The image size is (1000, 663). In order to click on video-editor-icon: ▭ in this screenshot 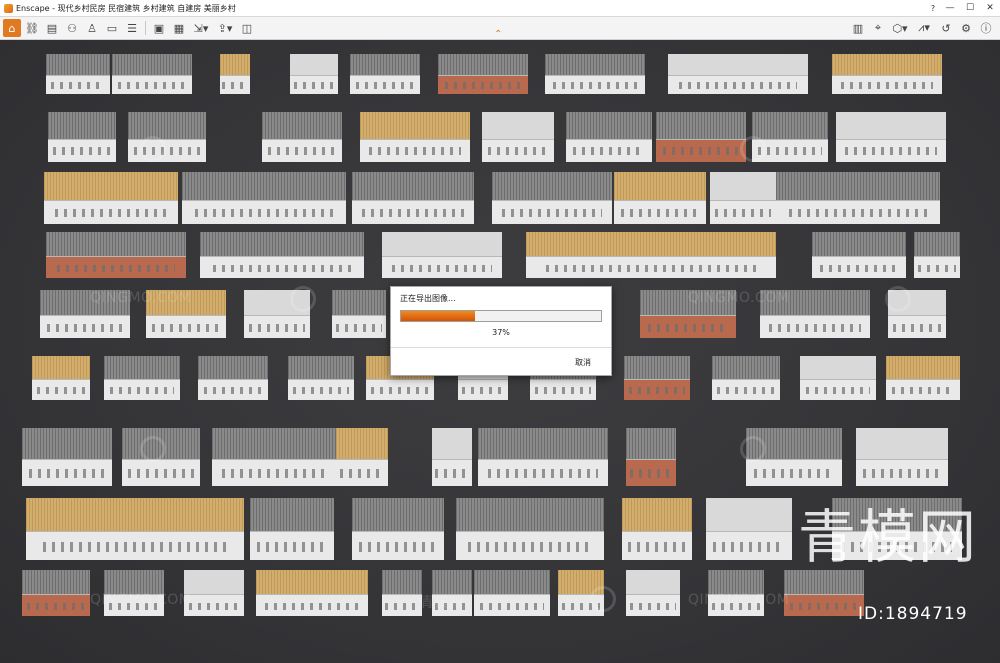, I will do `click(112, 28)`.